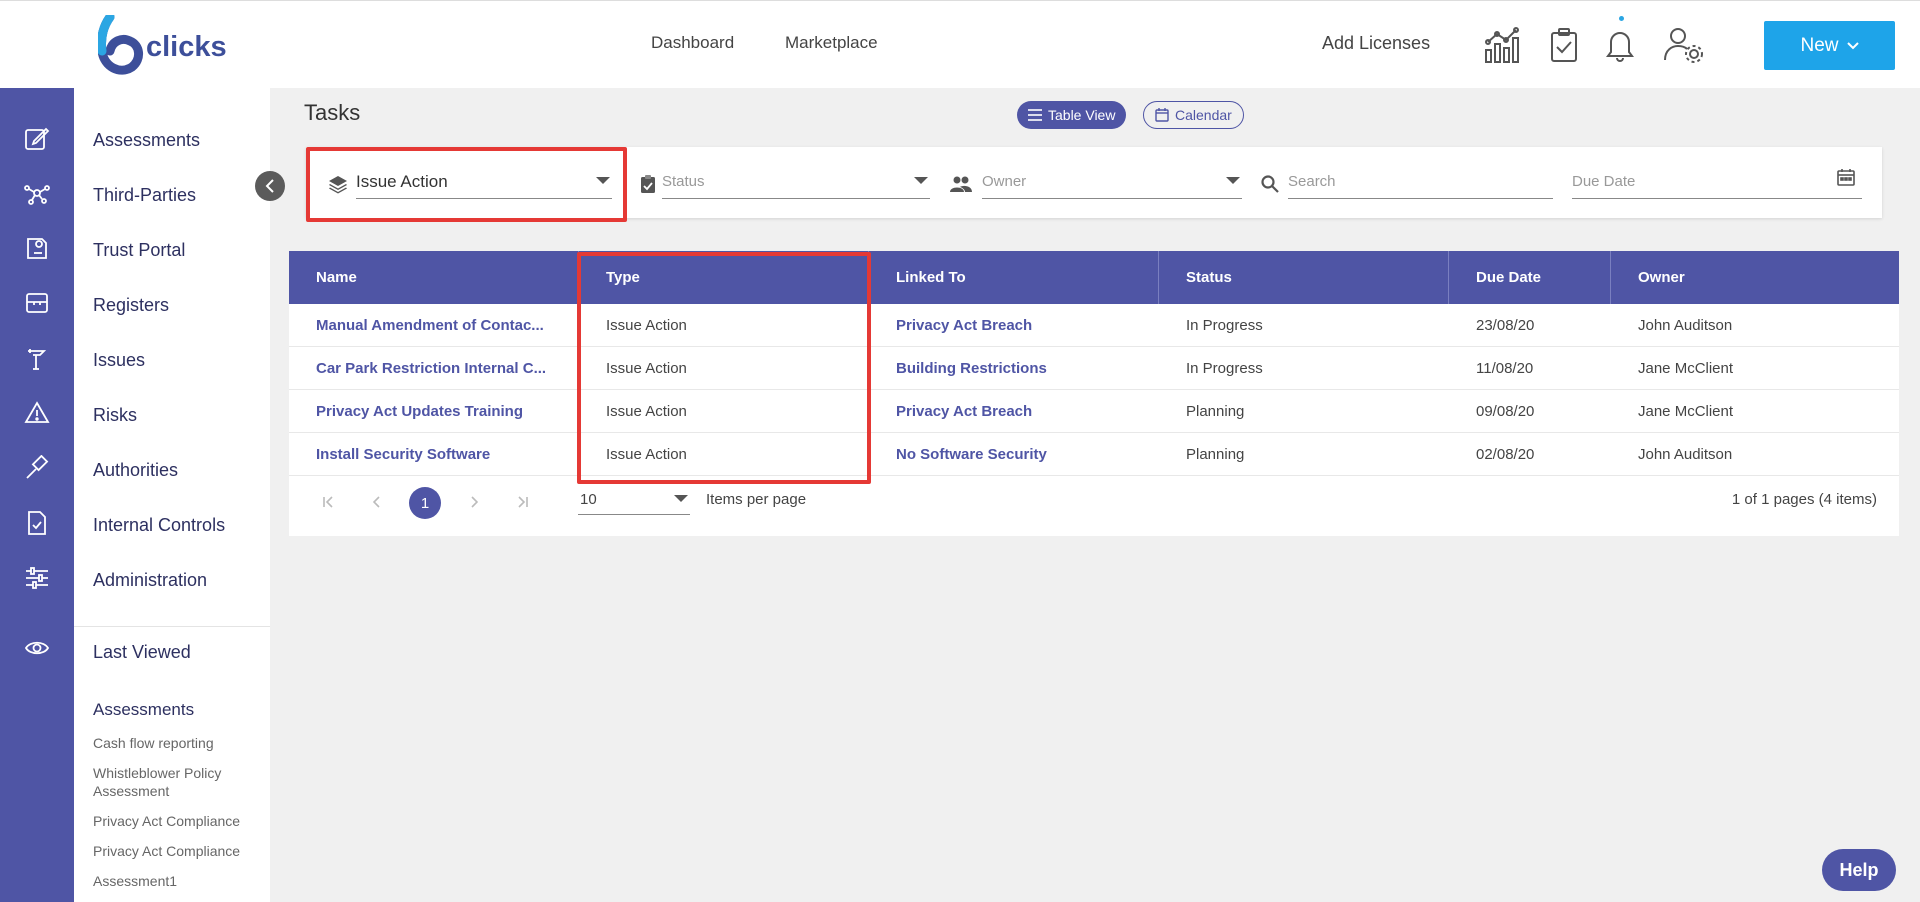 Image resolution: width=1920 pixels, height=902 pixels. I want to click on portal-icon, so click(37, 248).